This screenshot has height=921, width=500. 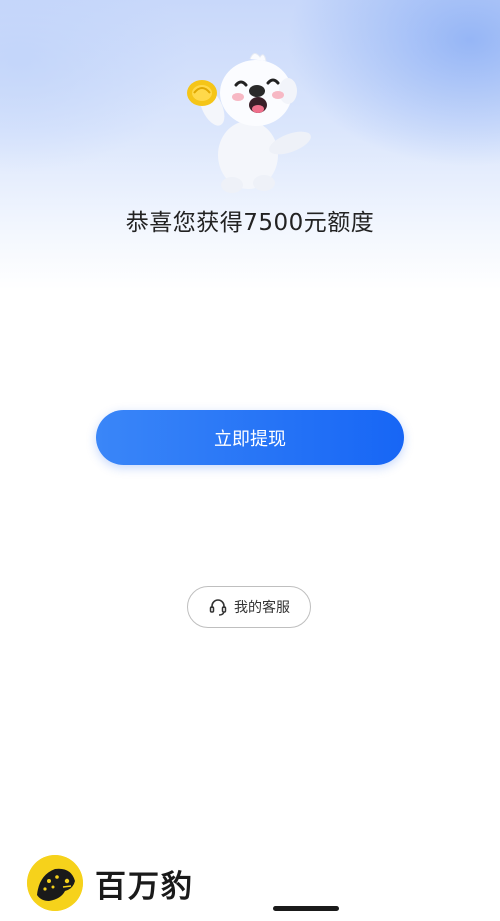 I want to click on customer-service-button: 我的客服, so click(x=249, y=607).